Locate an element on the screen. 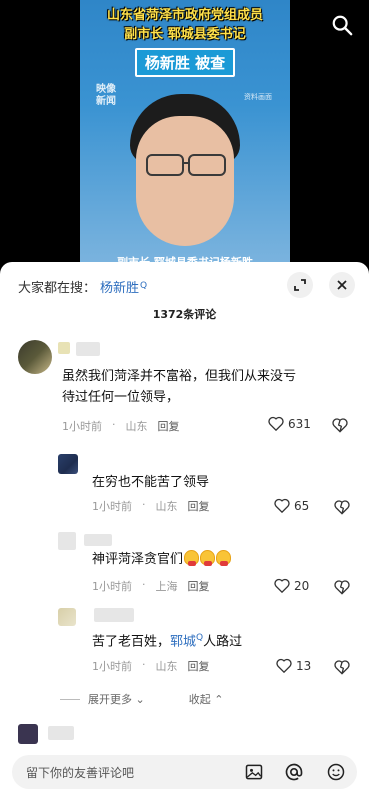 The image size is (369, 800). headline-line-2: 副市长 郓城县委书记 is located at coordinates (185, 34).